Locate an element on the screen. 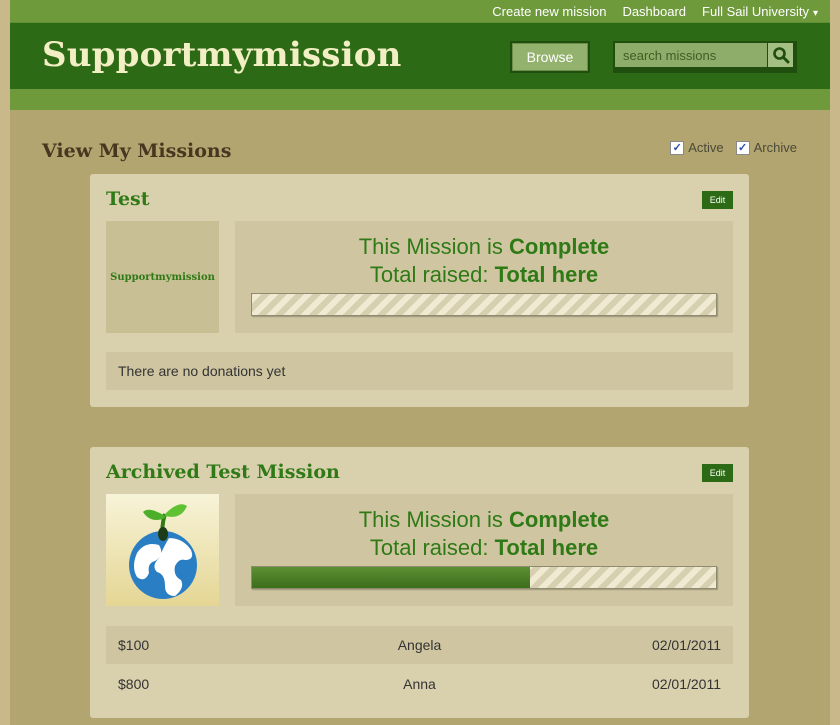 This screenshot has width=840, height=725. account-menu: Full Sail University ▾ is located at coordinates (760, 11).